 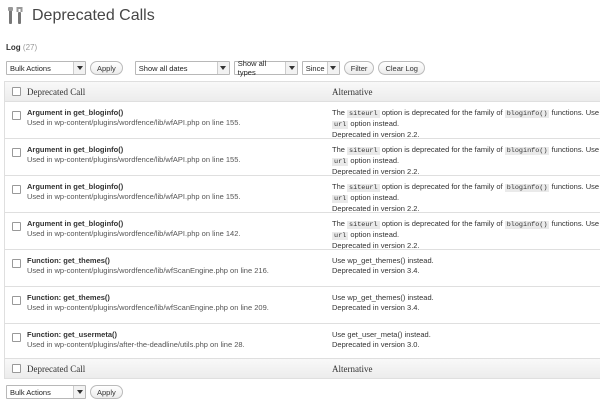 I want to click on bottom-toolbar: Bulk Actions Apply, so click(x=64, y=392).